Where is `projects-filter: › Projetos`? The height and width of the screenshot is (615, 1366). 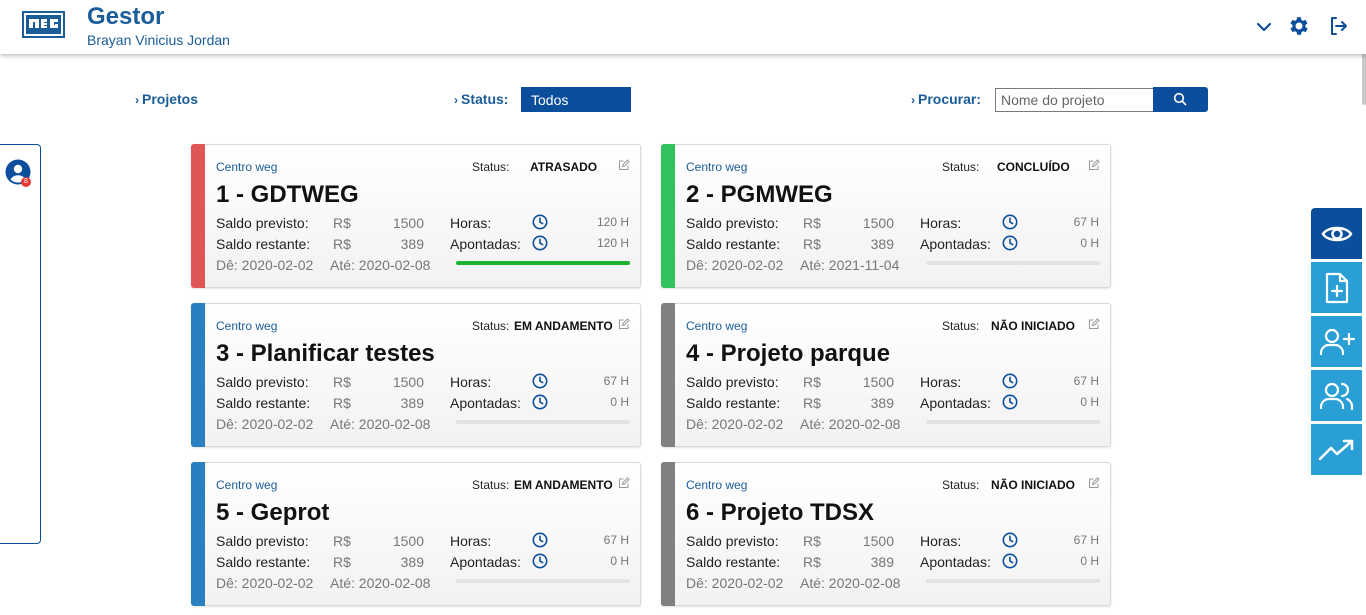 projects-filter: › Projetos is located at coordinates (166, 99).